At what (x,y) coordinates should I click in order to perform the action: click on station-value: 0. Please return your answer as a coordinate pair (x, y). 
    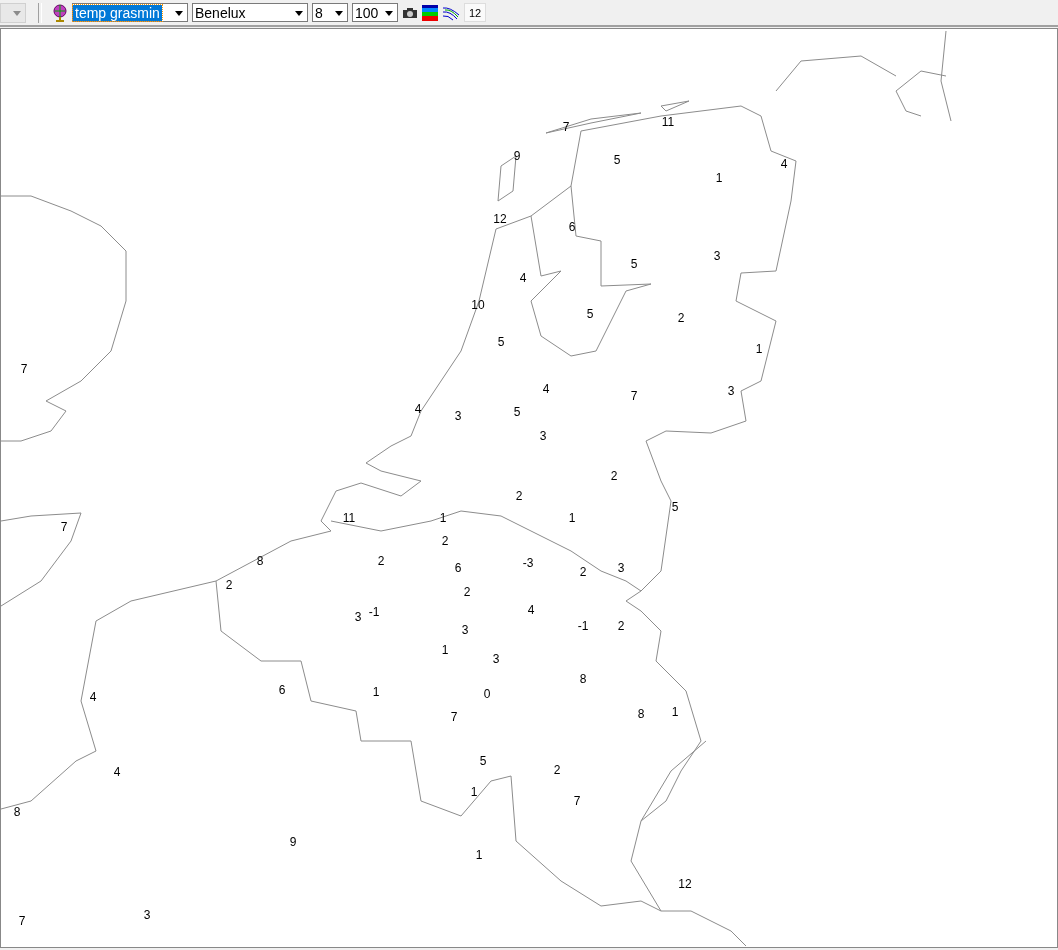
    Looking at the image, I should click on (487, 694).